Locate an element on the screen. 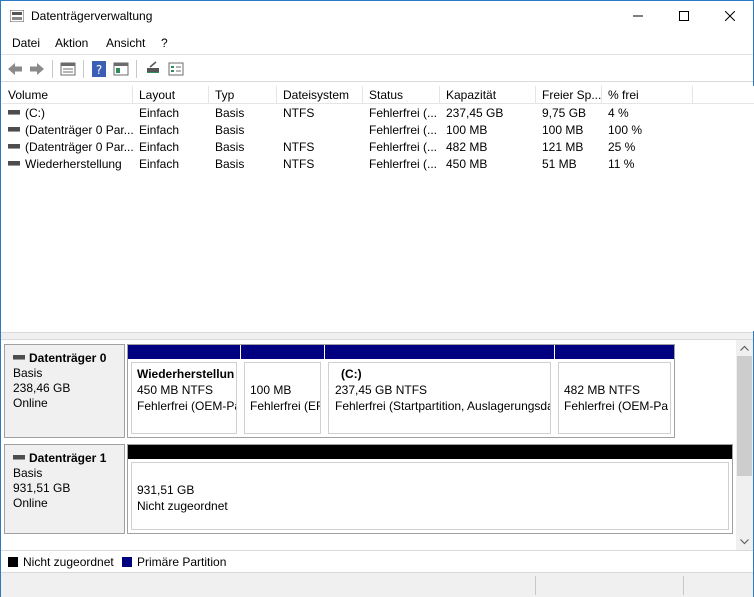 The width and height of the screenshot is (754, 597). disk-1-label: Datenträger 1 Basis 931,51 GB Online is located at coordinates (64, 489).